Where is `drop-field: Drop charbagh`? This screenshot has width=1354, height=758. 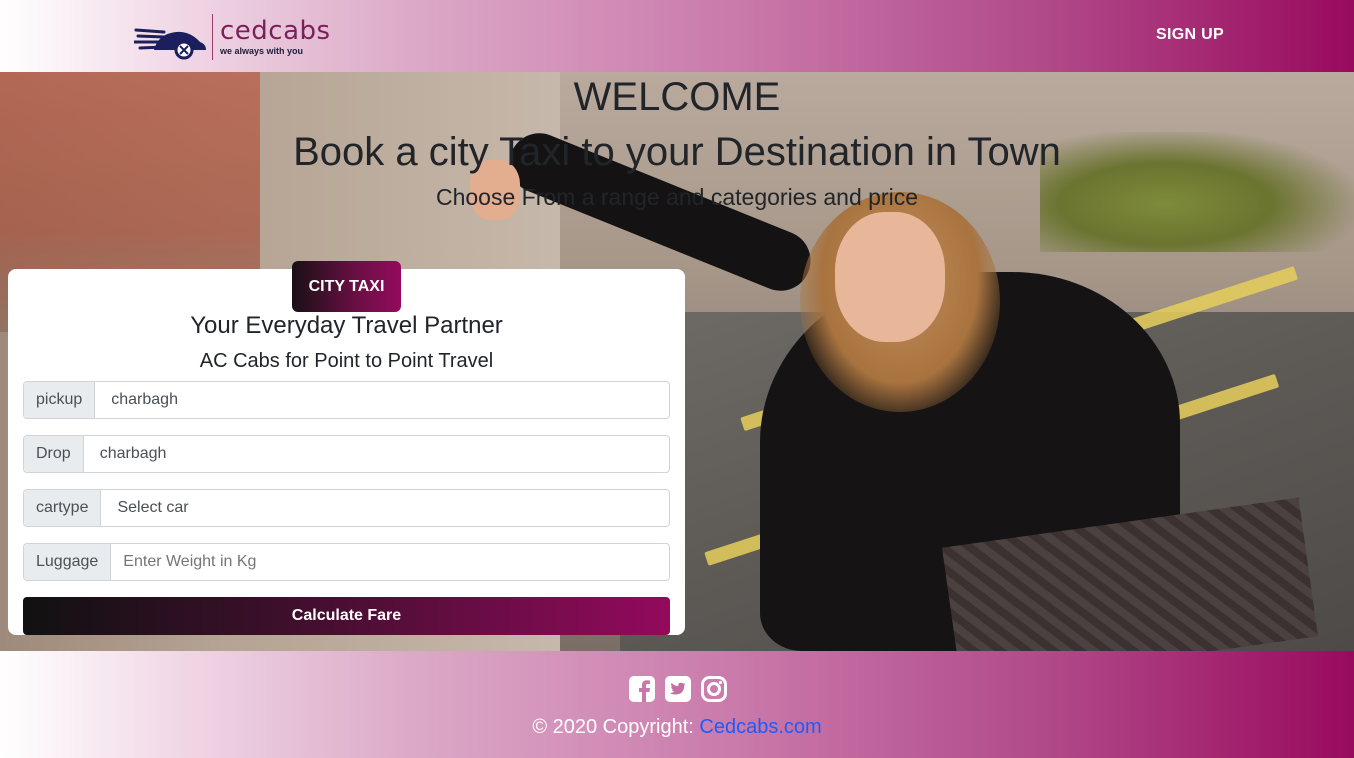
drop-field: Drop charbagh is located at coordinates (346, 454).